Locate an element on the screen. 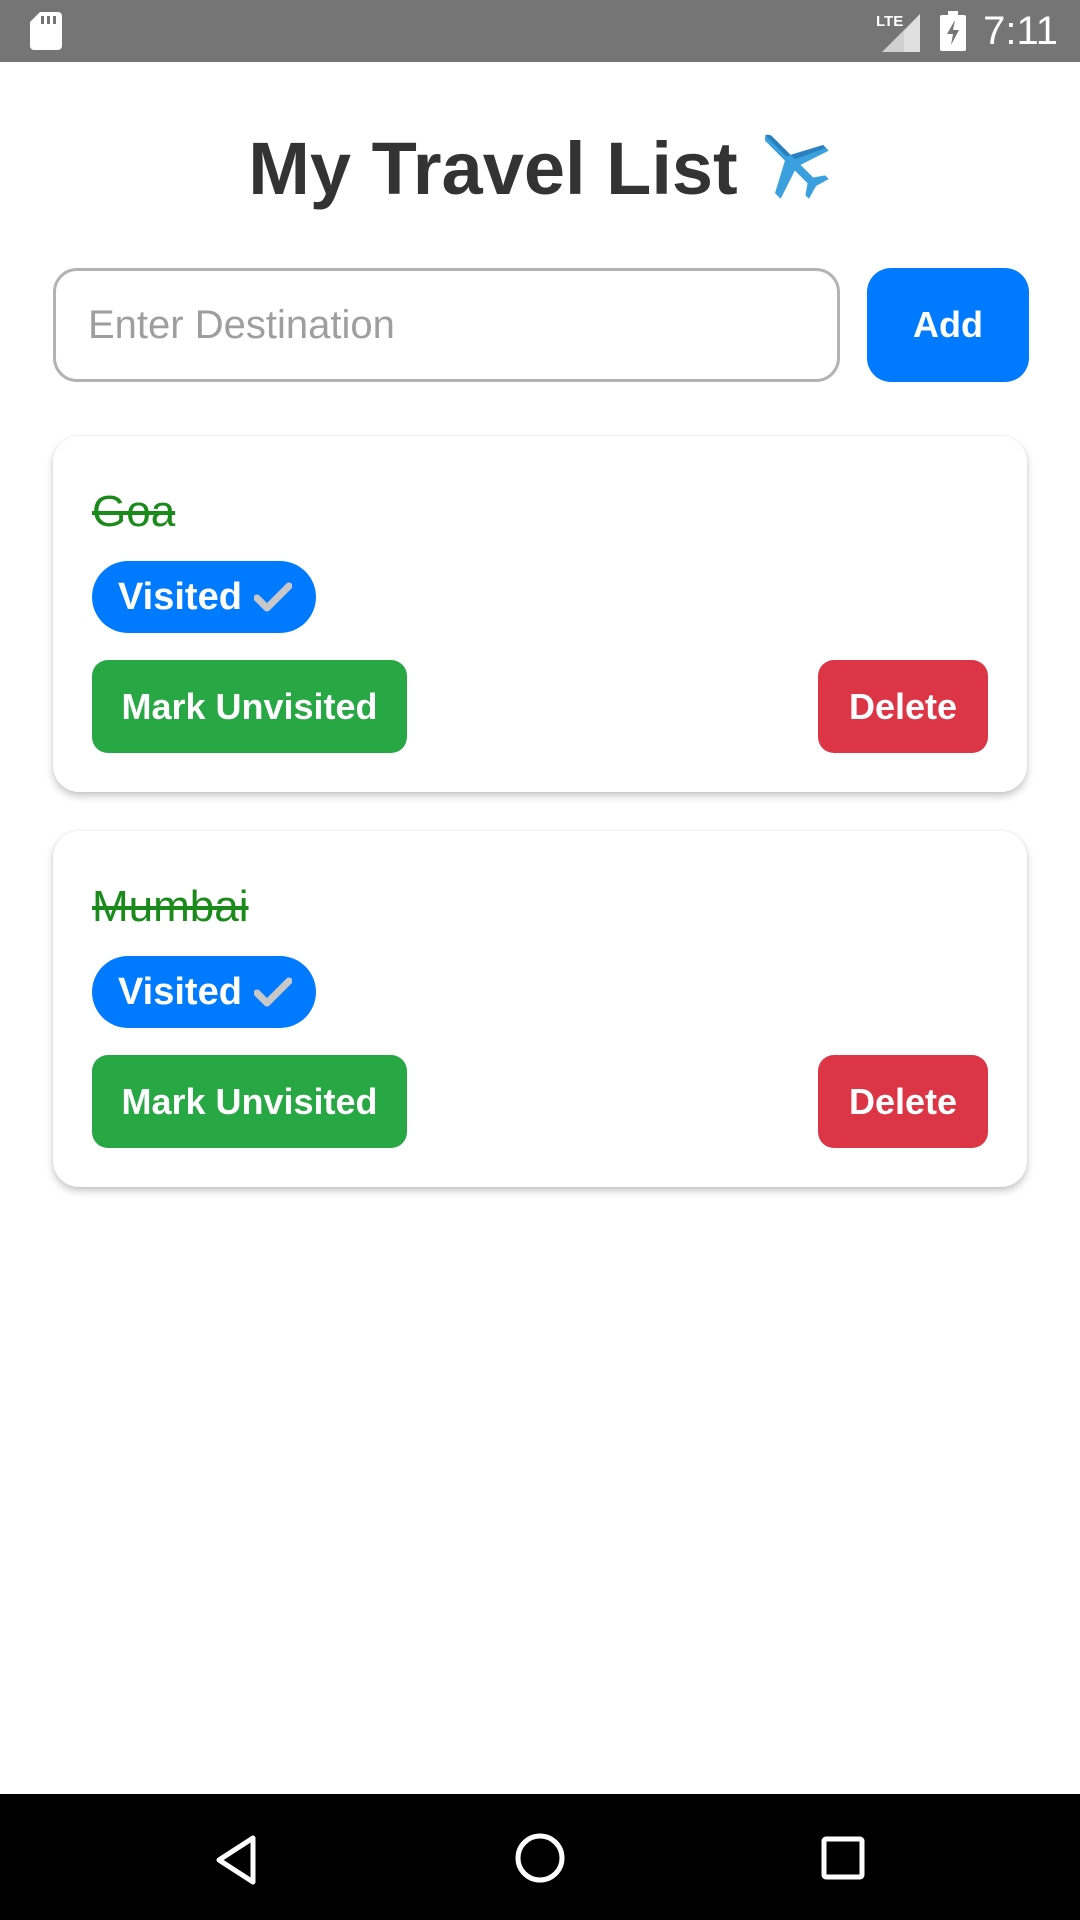 The image size is (1080, 1920). destination-name: Mumbai is located at coordinates (170, 906).